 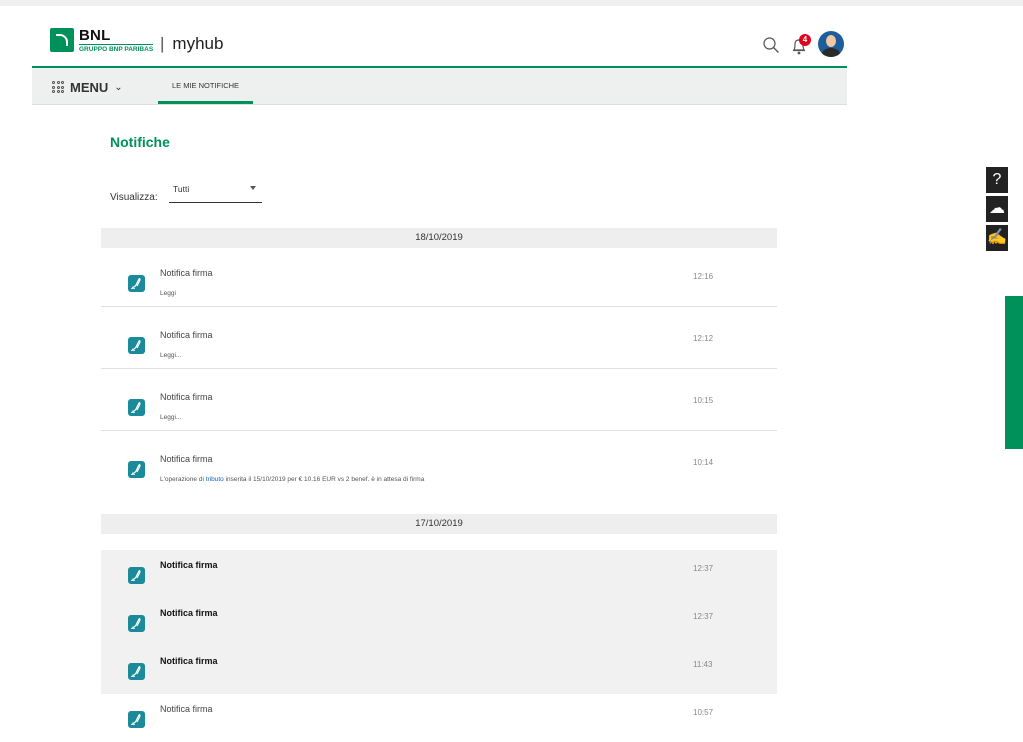 I want to click on app-title: | myhub, so click(x=191, y=44).